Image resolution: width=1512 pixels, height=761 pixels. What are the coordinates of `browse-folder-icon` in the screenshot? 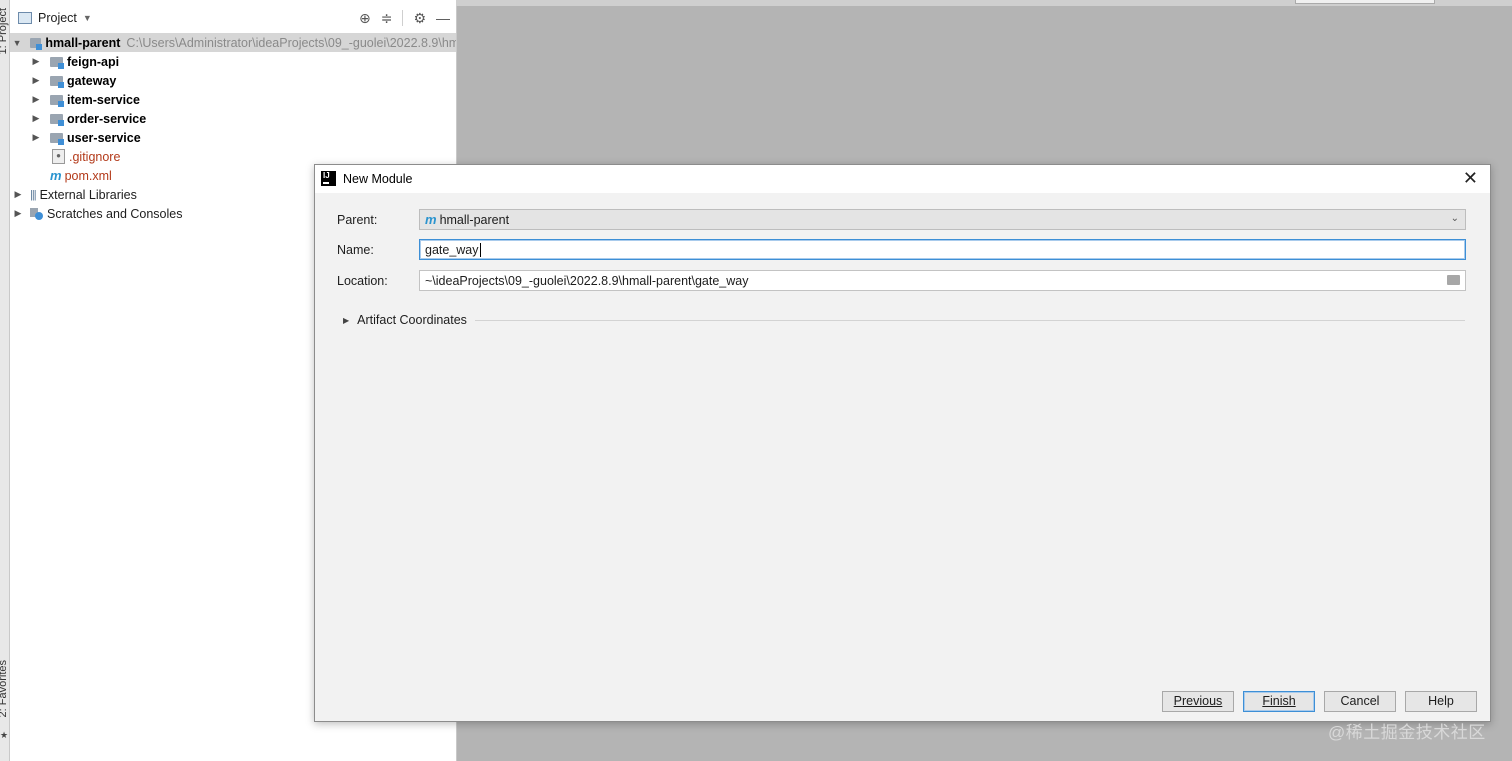 It's located at (1453, 280).